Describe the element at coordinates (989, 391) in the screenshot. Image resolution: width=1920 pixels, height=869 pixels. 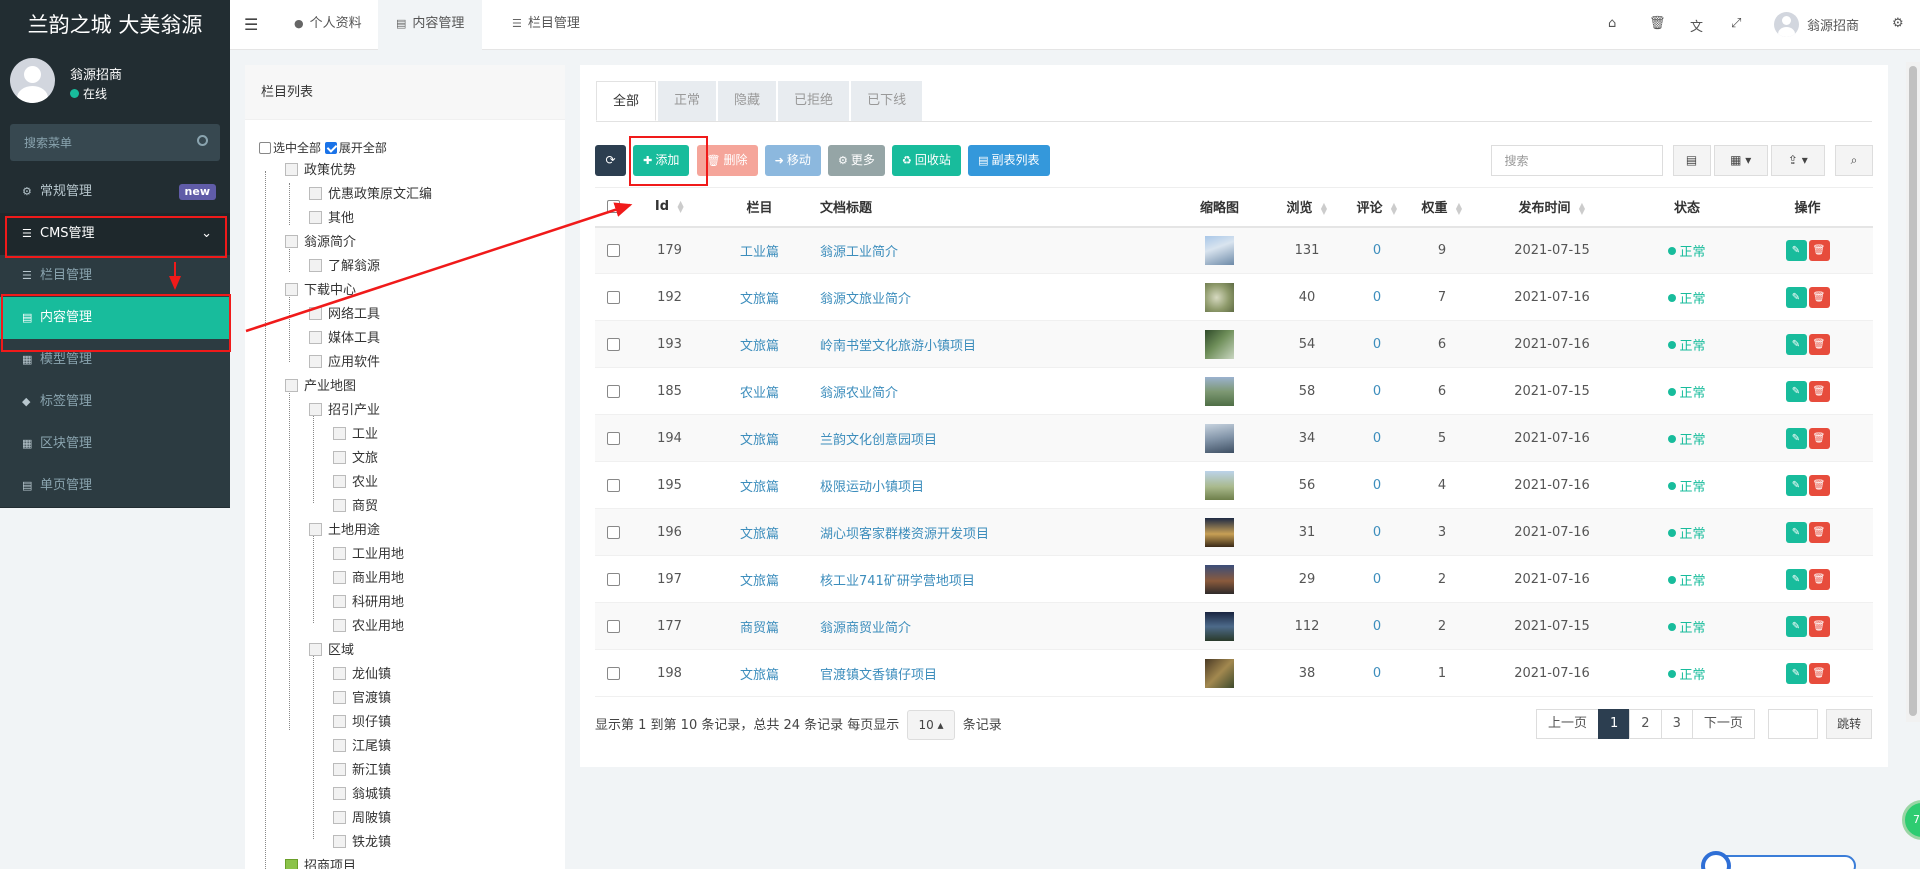
I see `cell-title-link: 翁源农业简介` at that location.